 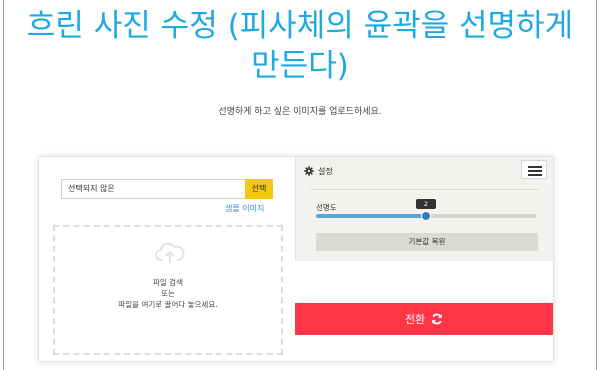 What do you see at coordinates (424, 189) in the screenshot?
I see `settings-divider` at bounding box center [424, 189].